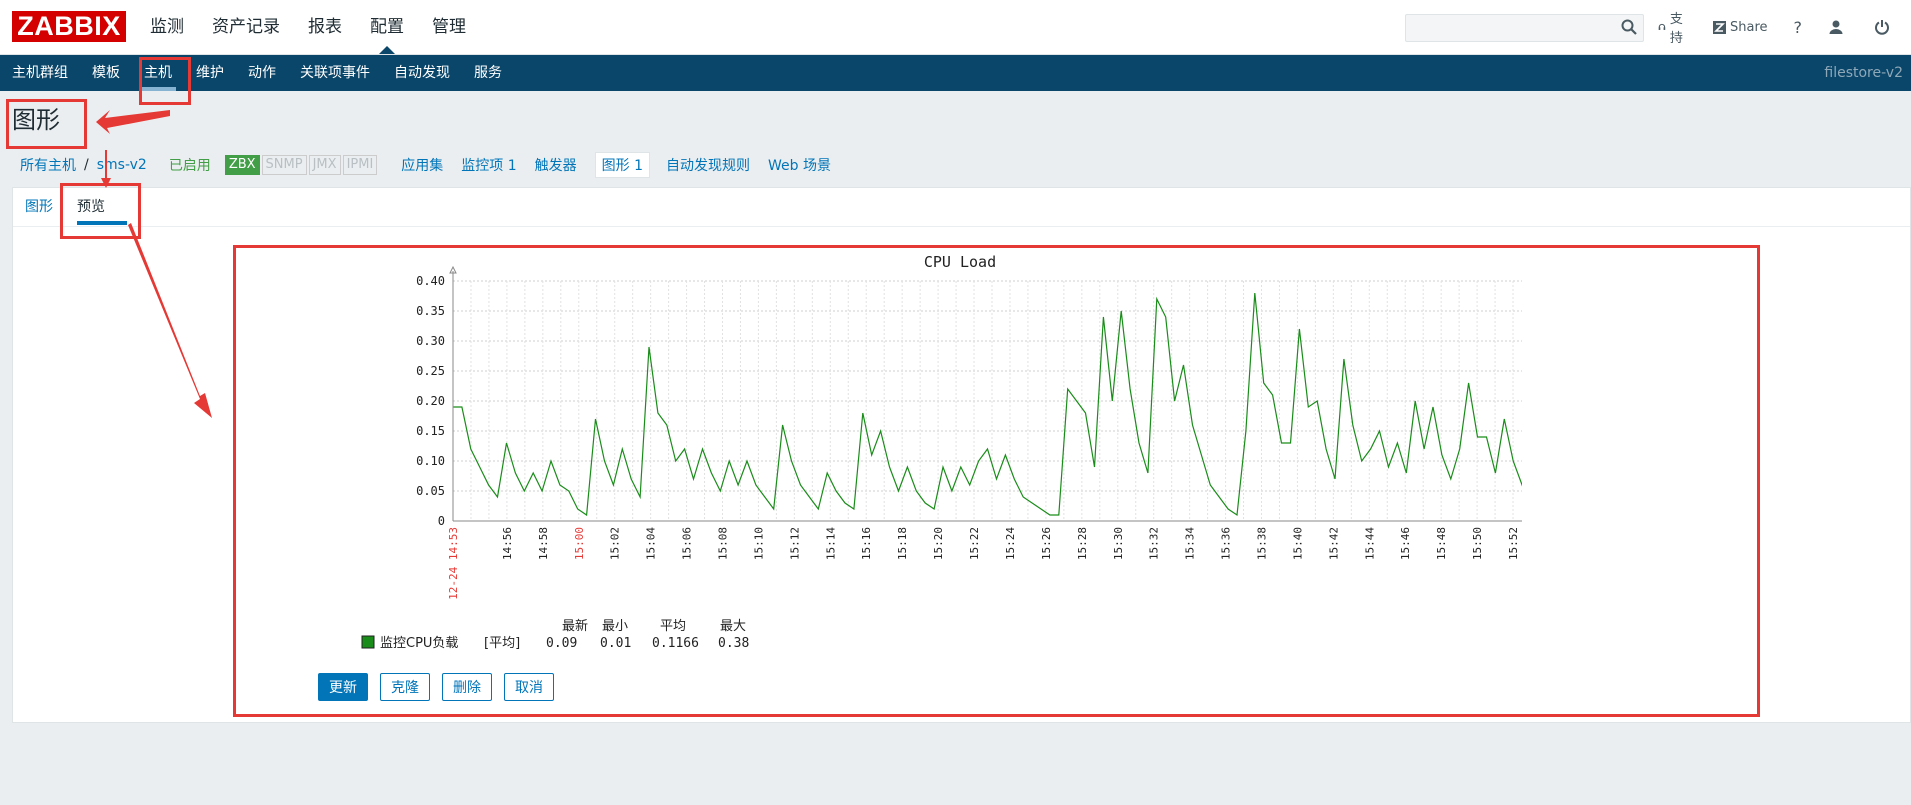  What do you see at coordinates (1749, 27) in the screenshot?
I see `share-label: Share` at bounding box center [1749, 27].